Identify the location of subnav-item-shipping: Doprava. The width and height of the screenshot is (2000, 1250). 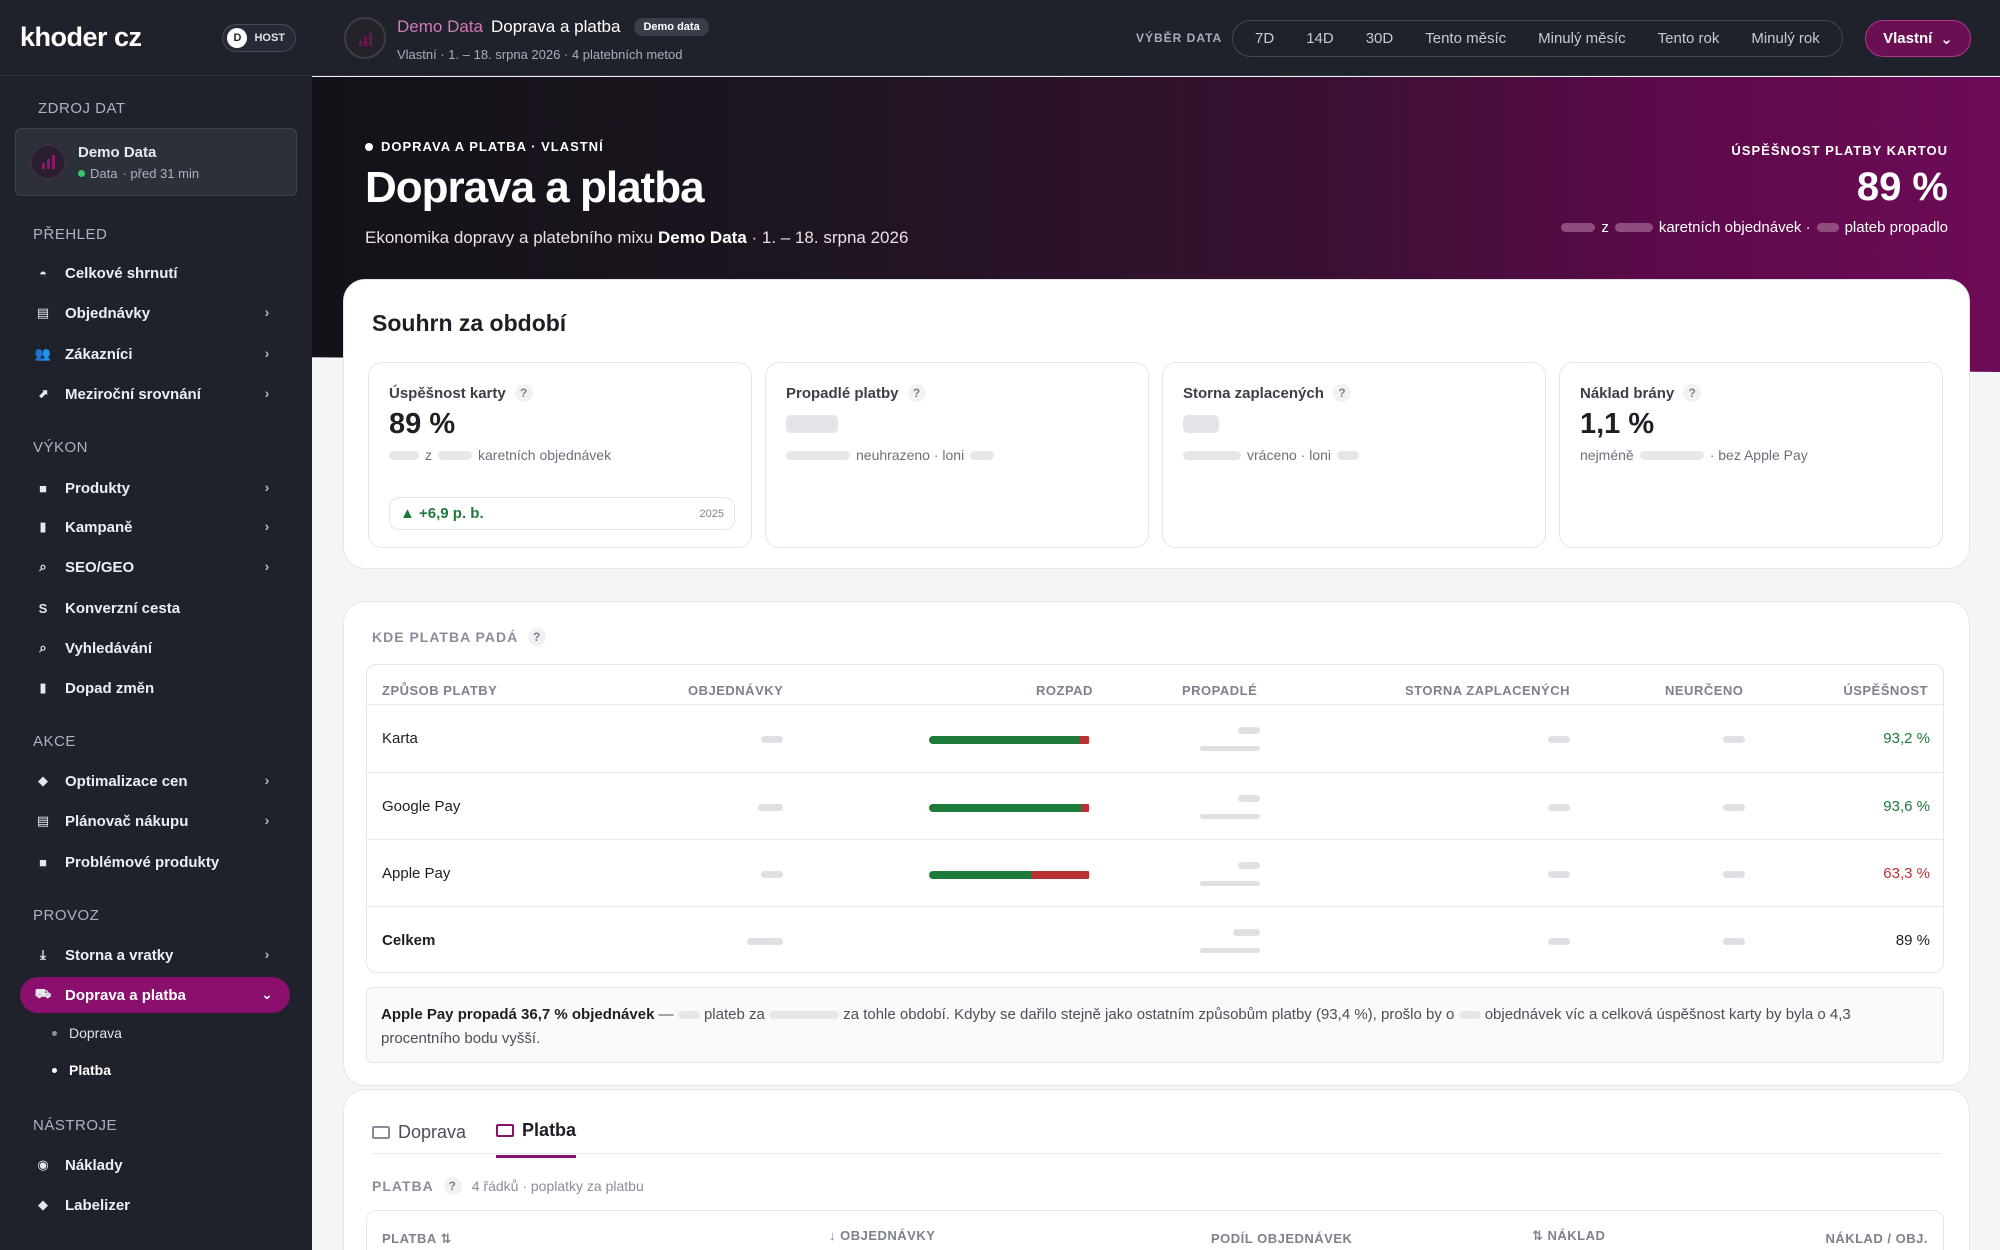
(87, 1033).